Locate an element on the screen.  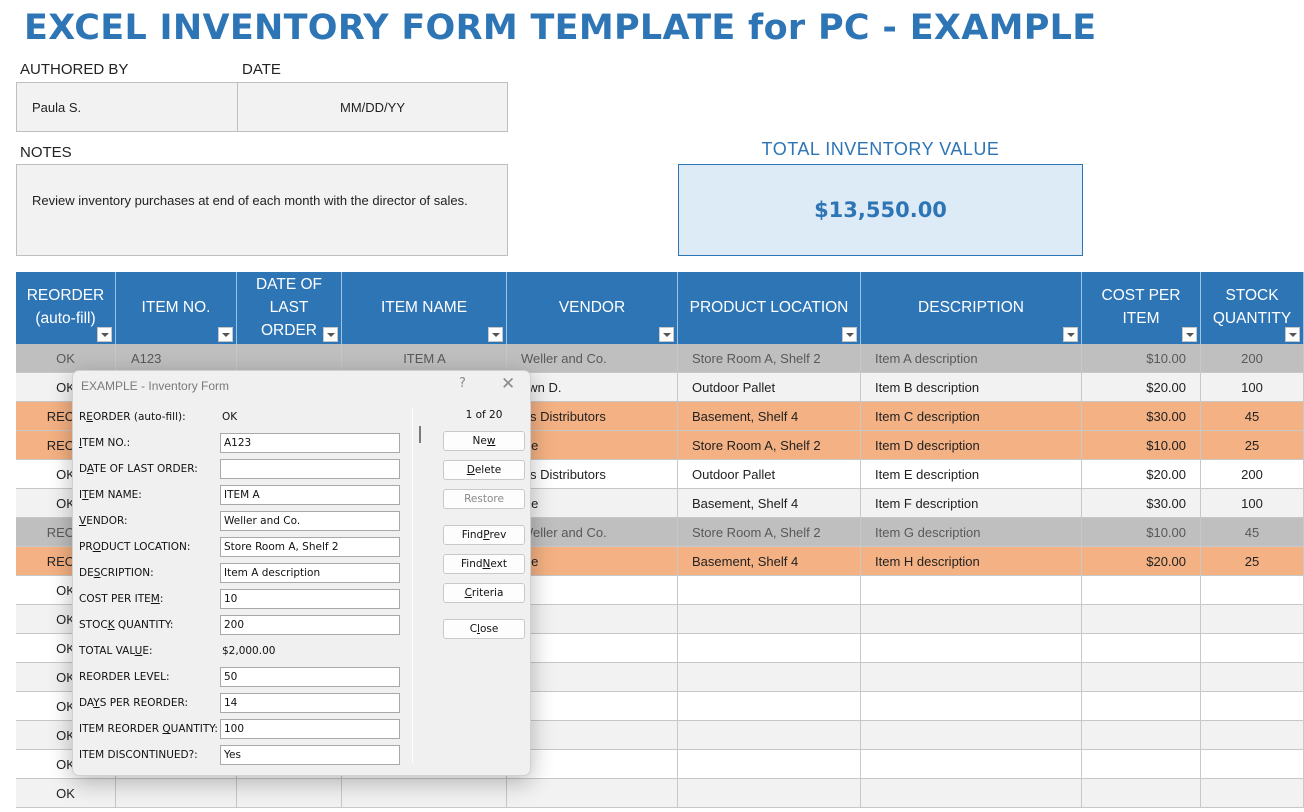
restore-button: Restore is located at coordinates (484, 499).